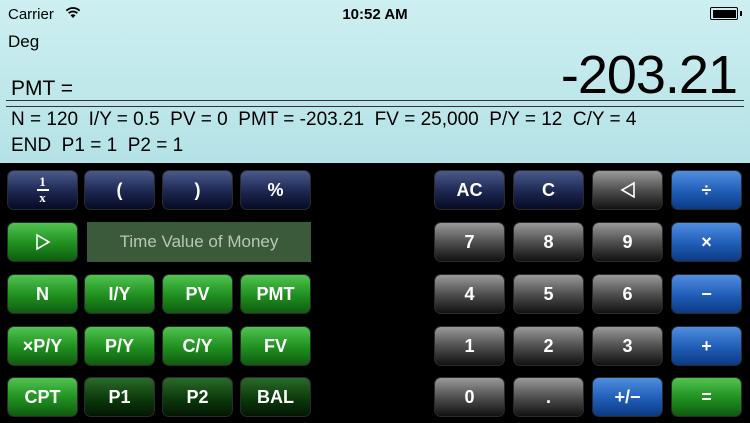 The image size is (750, 423). What do you see at coordinates (627, 294) in the screenshot?
I see `digit-6-button: 6` at bounding box center [627, 294].